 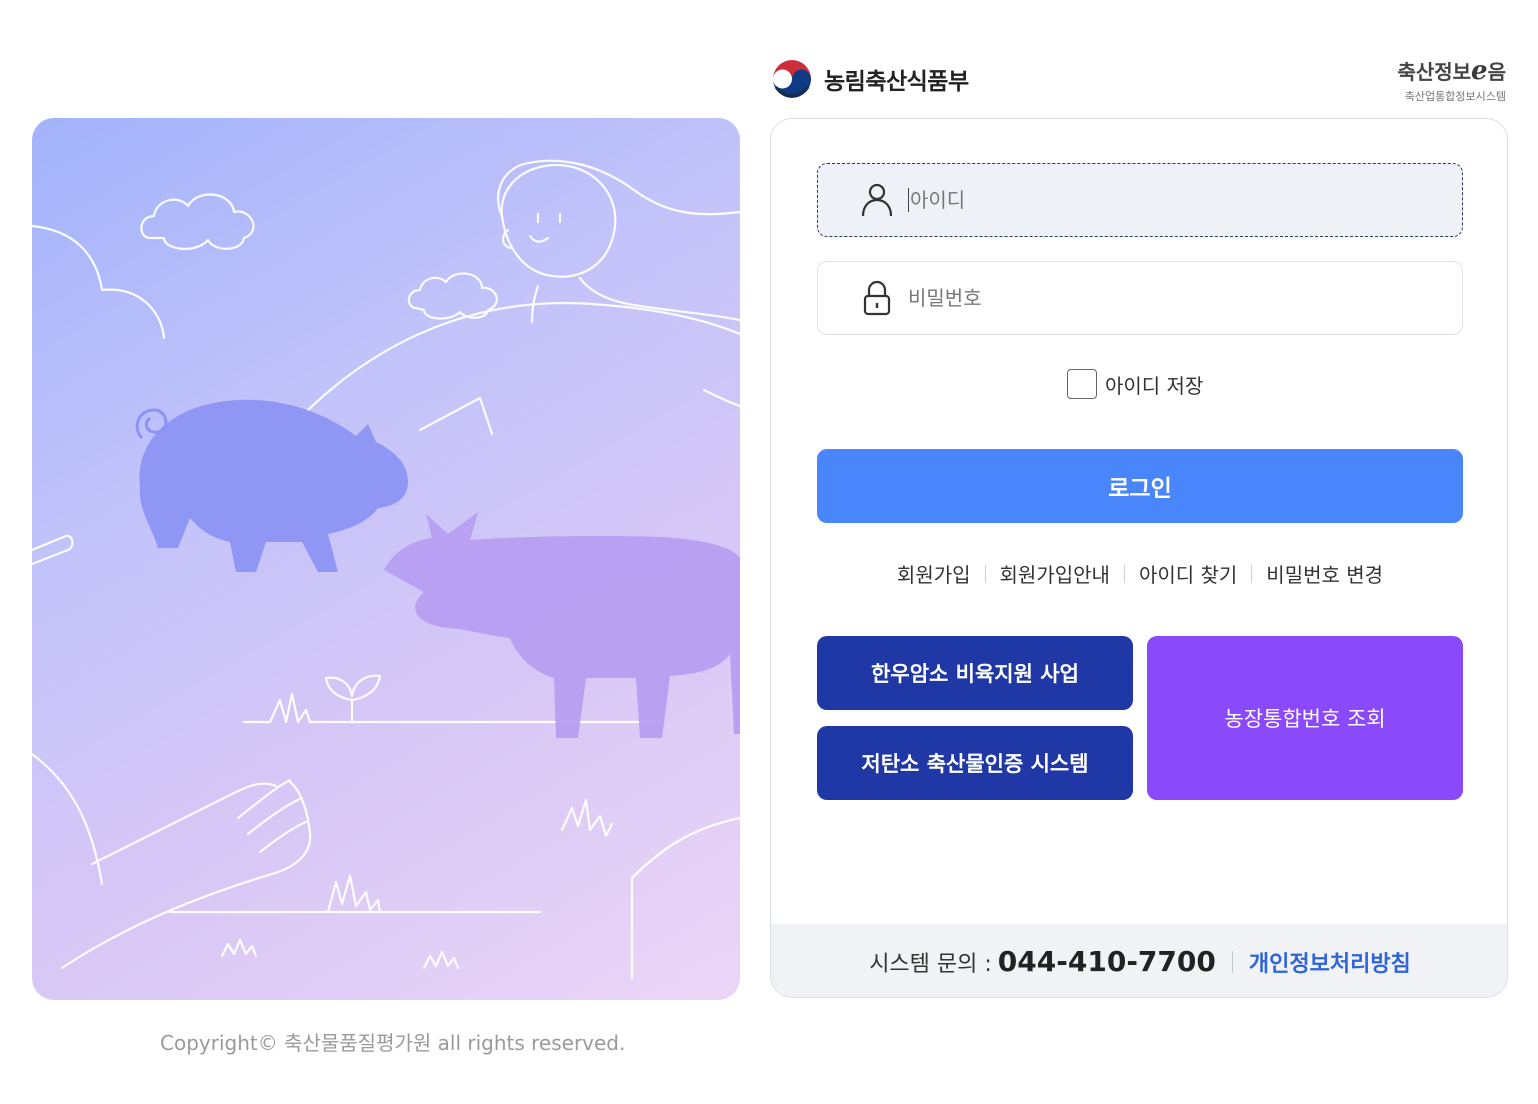 I want to click on password-input, so click(x=1168, y=298).